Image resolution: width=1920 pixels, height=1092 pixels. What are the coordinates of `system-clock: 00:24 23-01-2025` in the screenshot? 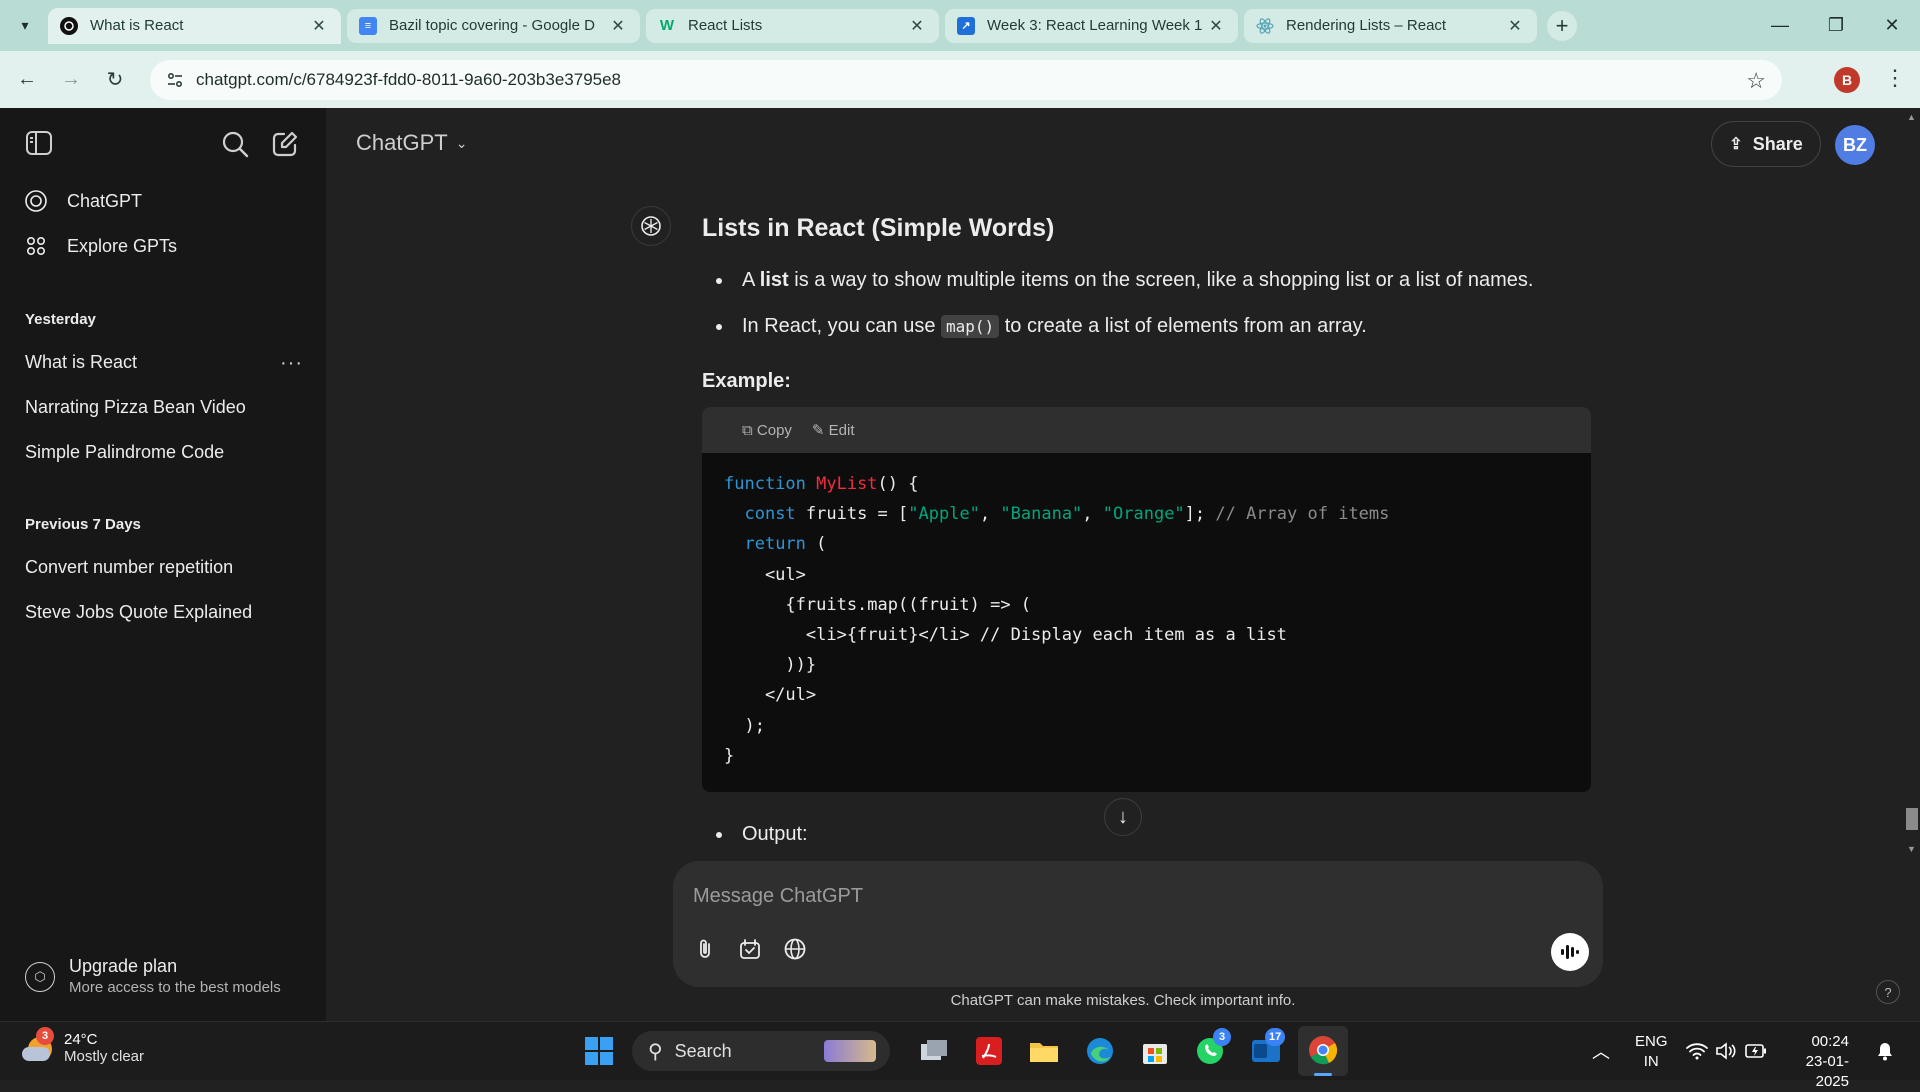 It's located at (1817, 1062).